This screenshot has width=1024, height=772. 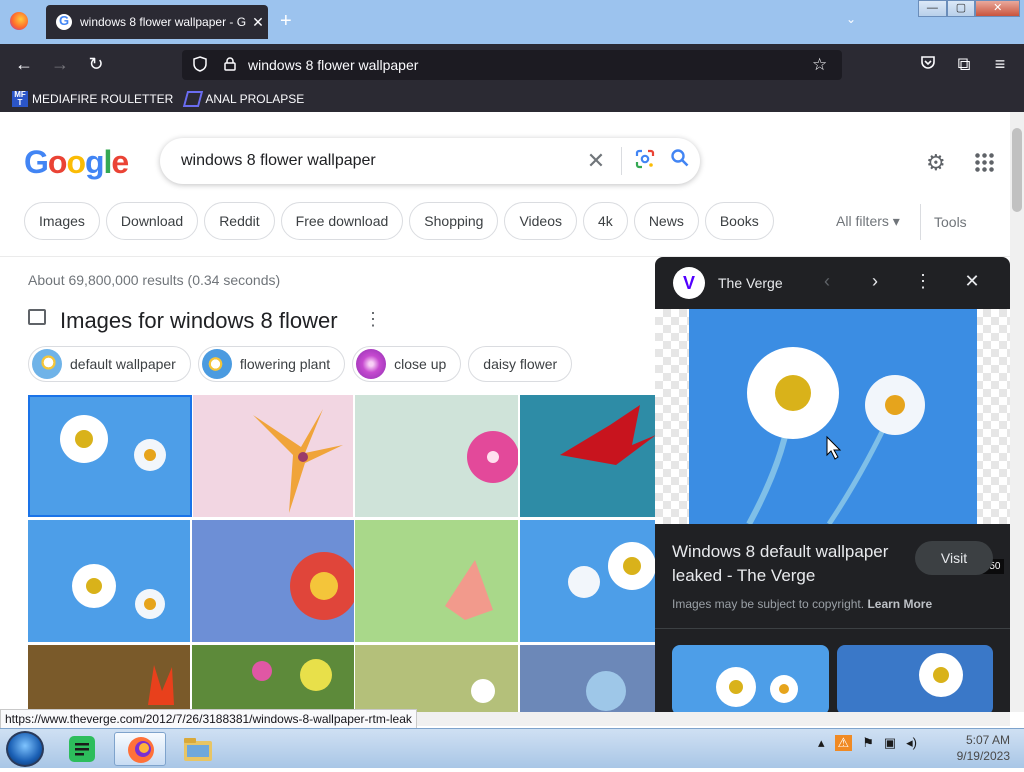 What do you see at coordinates (369, 161) in the screenshot?
I see `search-input: windows 8 flower wallpaper` at bounding box center [369, 161].